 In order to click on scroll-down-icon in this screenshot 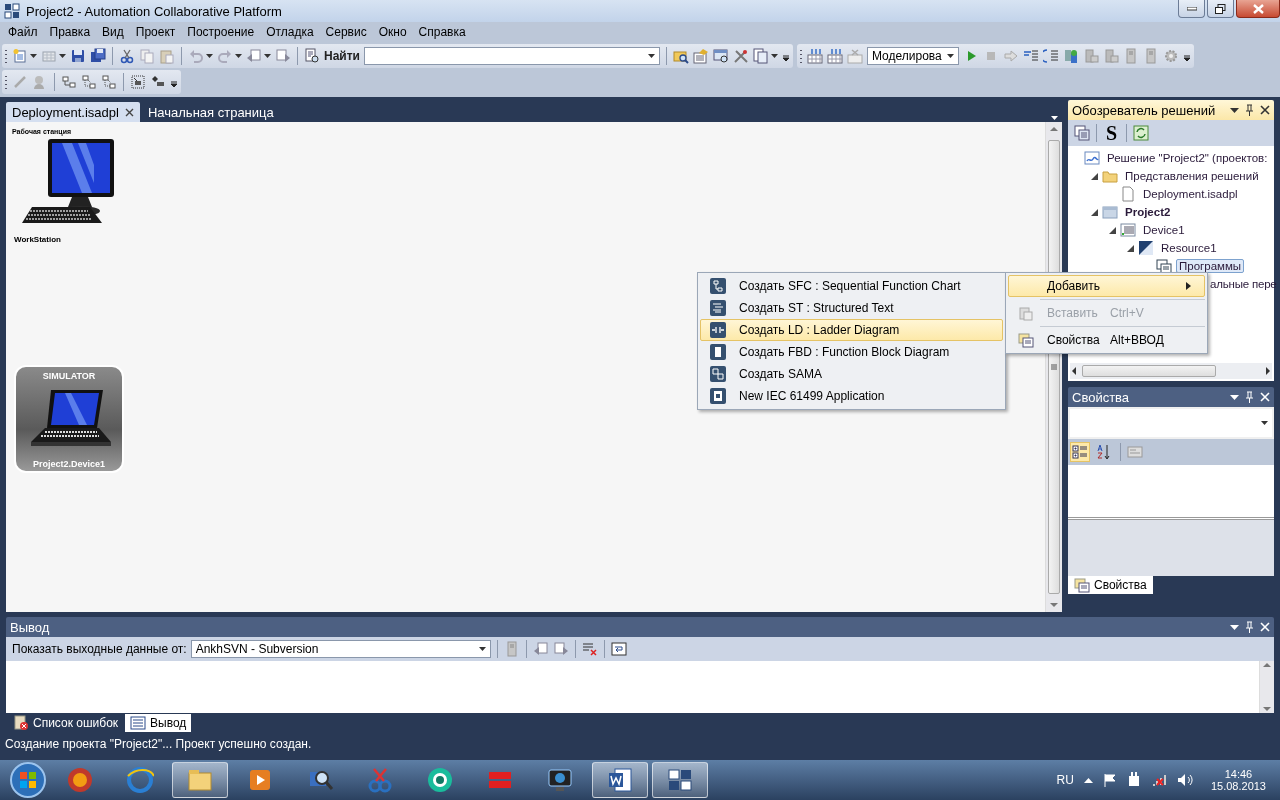, I will do `click(1267, 709)`.